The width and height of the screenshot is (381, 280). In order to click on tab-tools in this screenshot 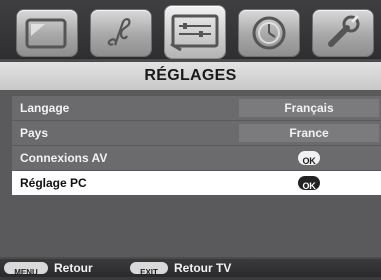, I will do `click(343, 33)`.